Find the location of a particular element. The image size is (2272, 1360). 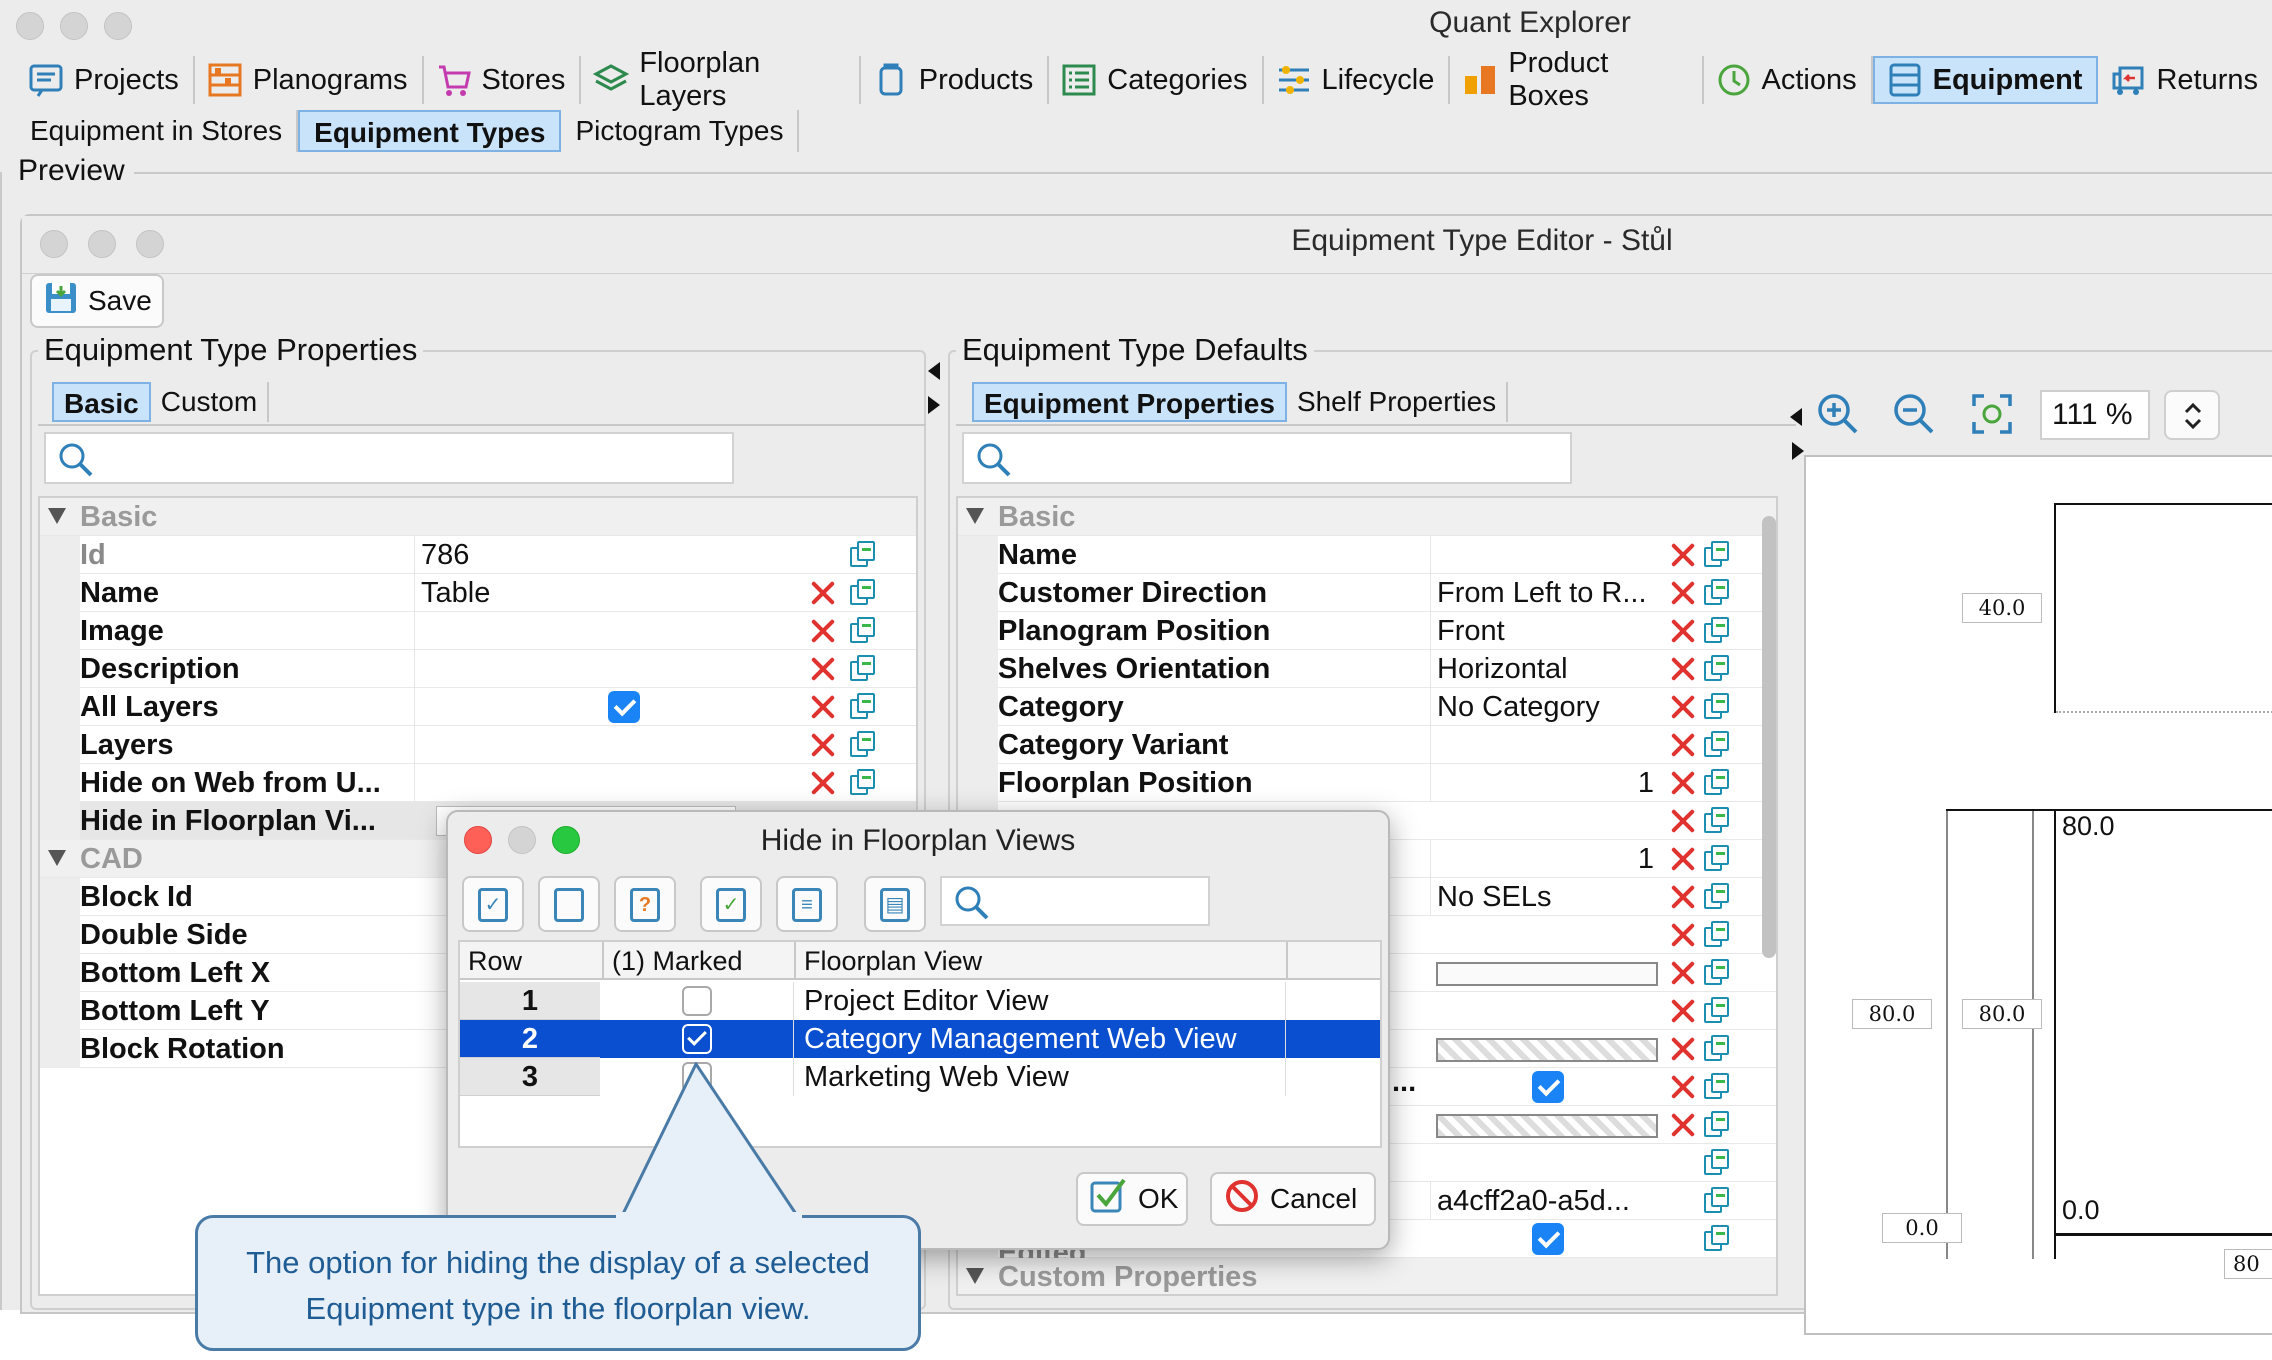

zoom-out-icon is located at coordinates (1914, 416).